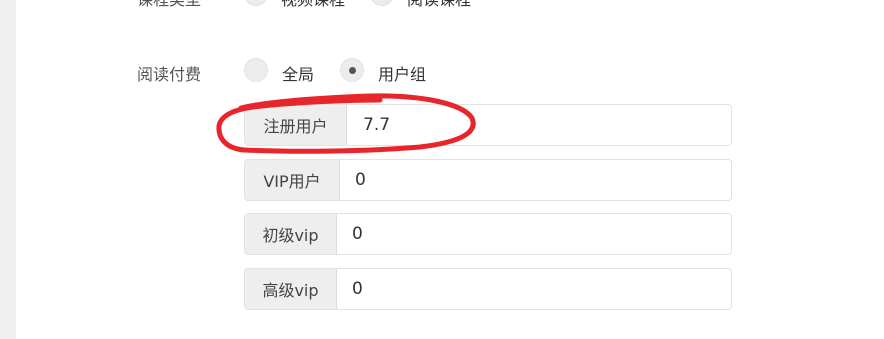 This screenshot has height=339, width=884. I want to click on price-row-junior-vip: 初级vip 0, so click(488, 234).